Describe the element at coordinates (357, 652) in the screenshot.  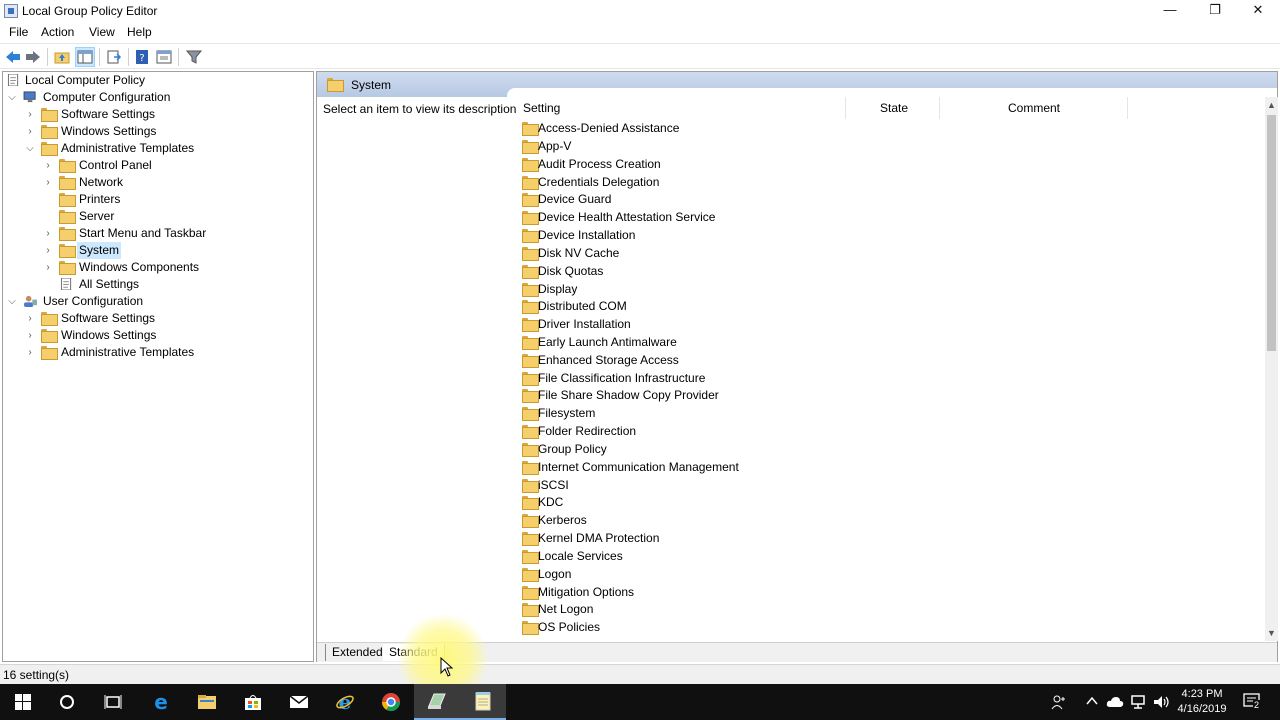
I see `tab-extended: Extended` at that location.